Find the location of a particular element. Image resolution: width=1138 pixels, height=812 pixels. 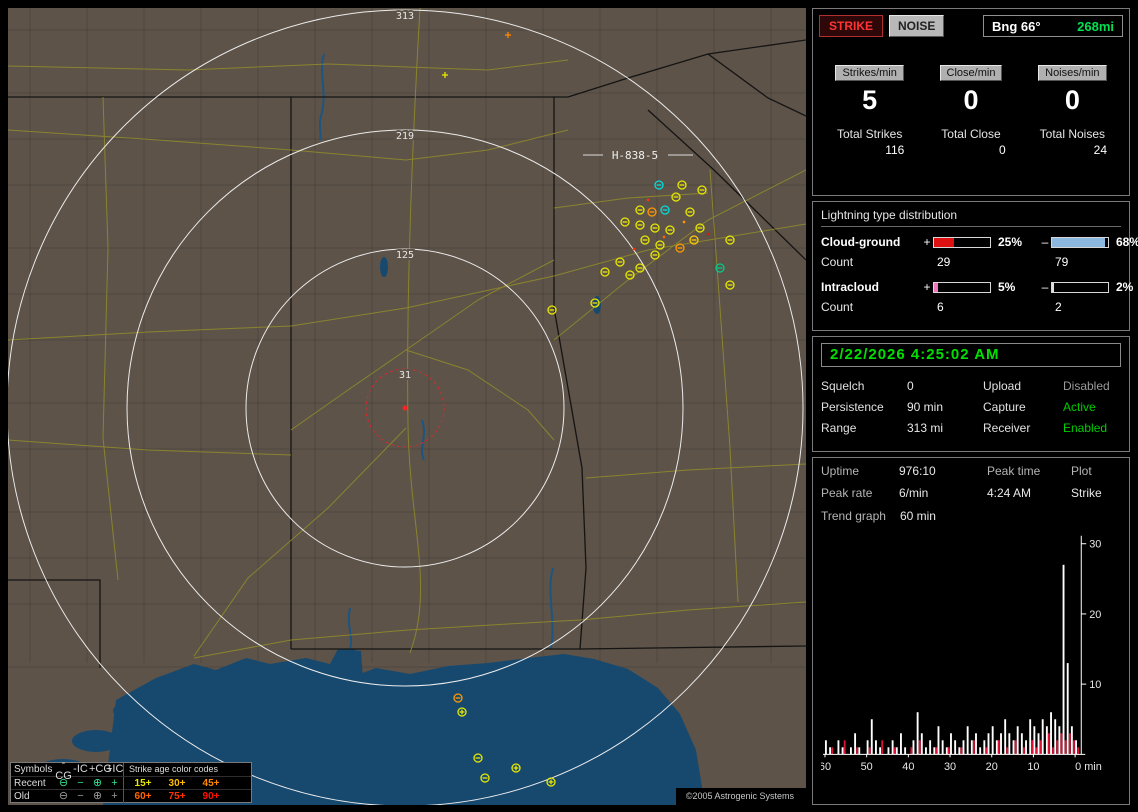

age-75: 75+ is located at coordinates (177, 796).